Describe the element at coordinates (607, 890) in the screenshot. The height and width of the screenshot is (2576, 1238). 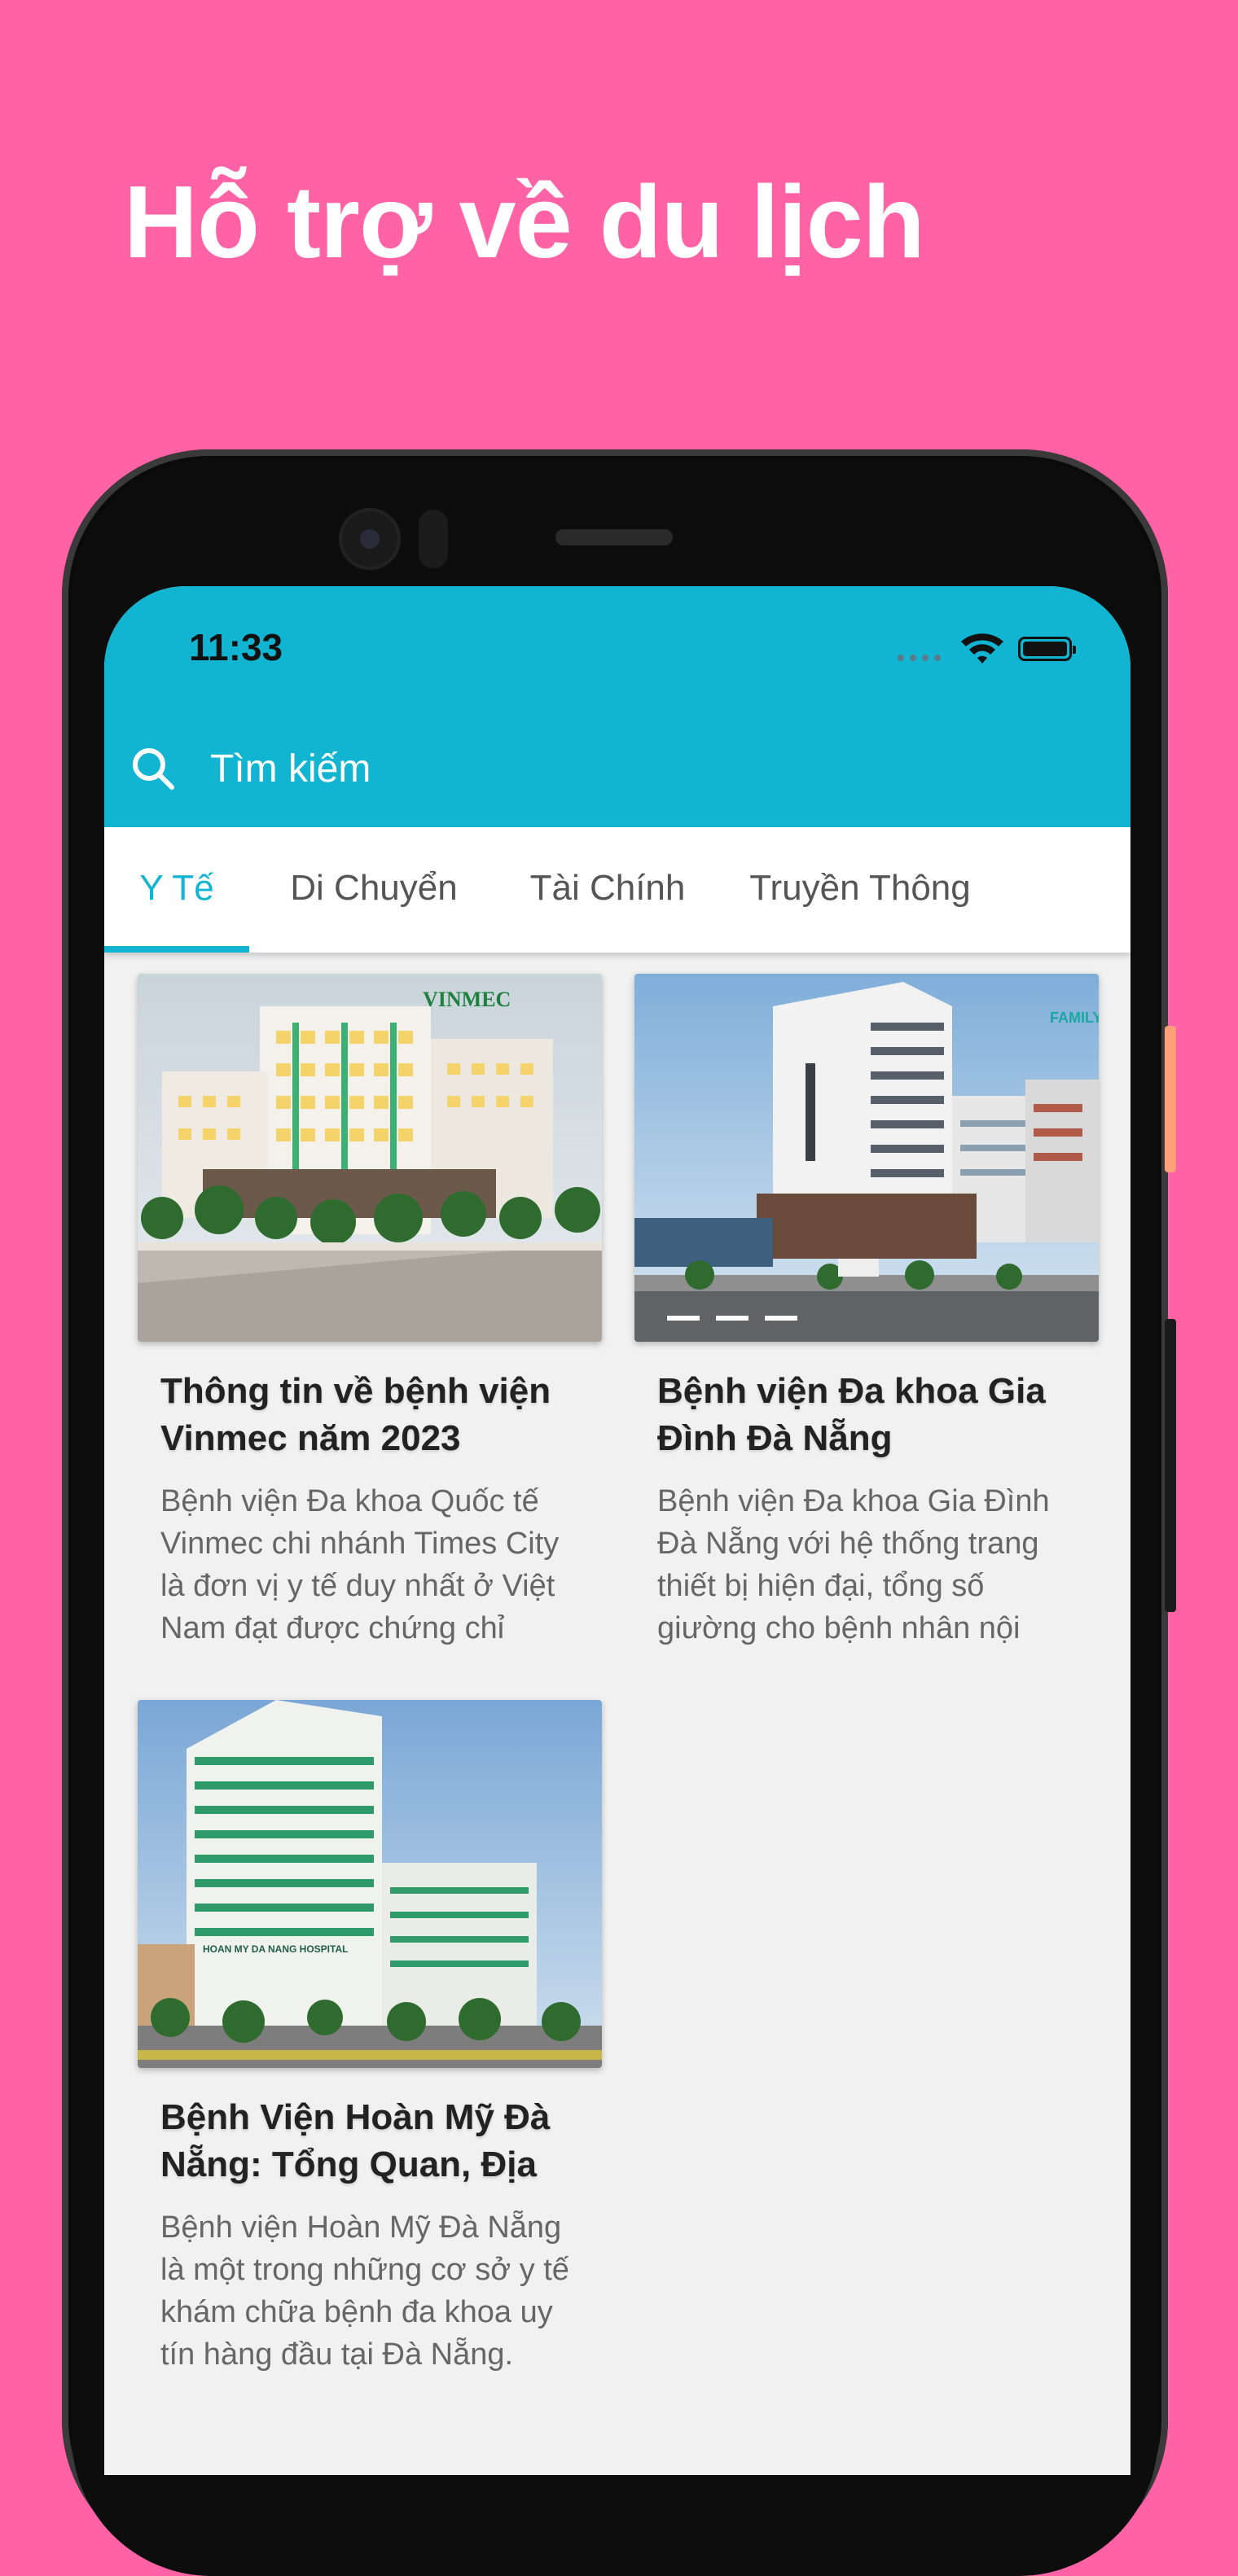
I see `tab-tai-chinh: Tài Chính` at that location.